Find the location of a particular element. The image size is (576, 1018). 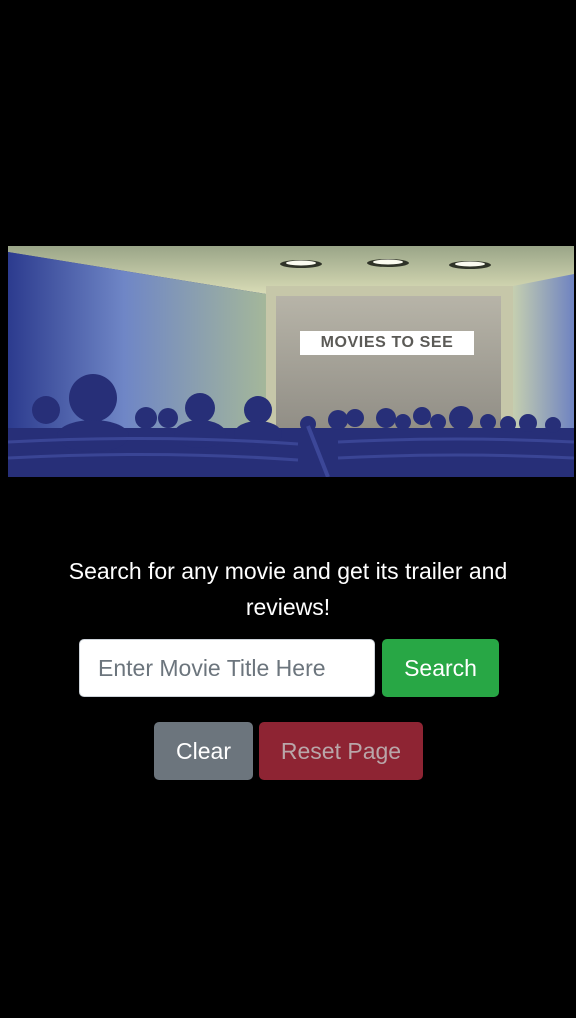

reset-page-button: Reset Page is located at coordinates (341, 751).